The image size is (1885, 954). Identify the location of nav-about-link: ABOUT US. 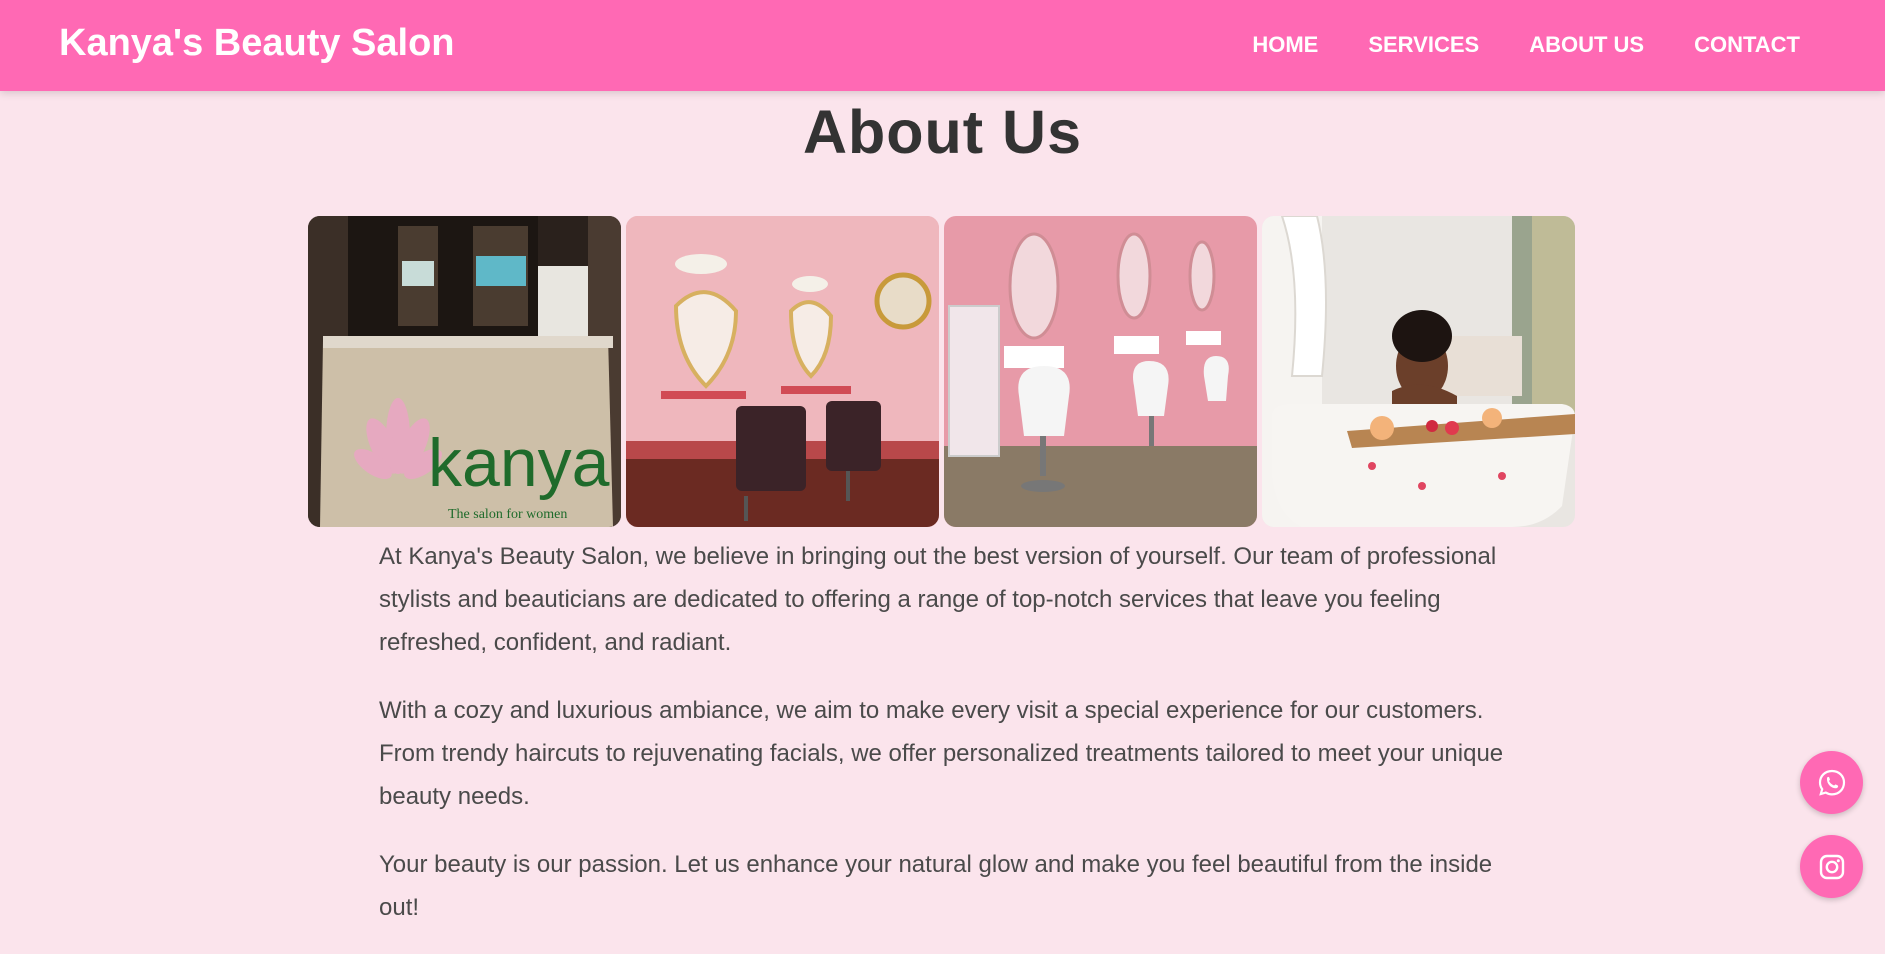
(1586, 45).